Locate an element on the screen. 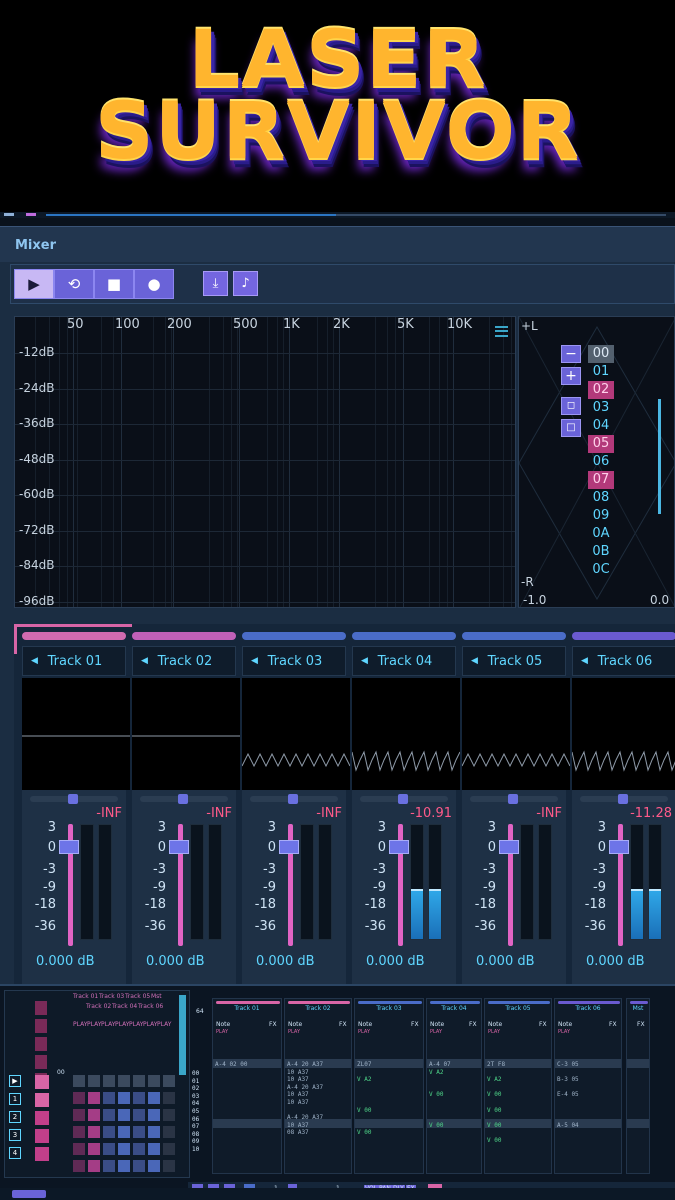  remove-pattern-button: − is located at coordinates (571, 354).